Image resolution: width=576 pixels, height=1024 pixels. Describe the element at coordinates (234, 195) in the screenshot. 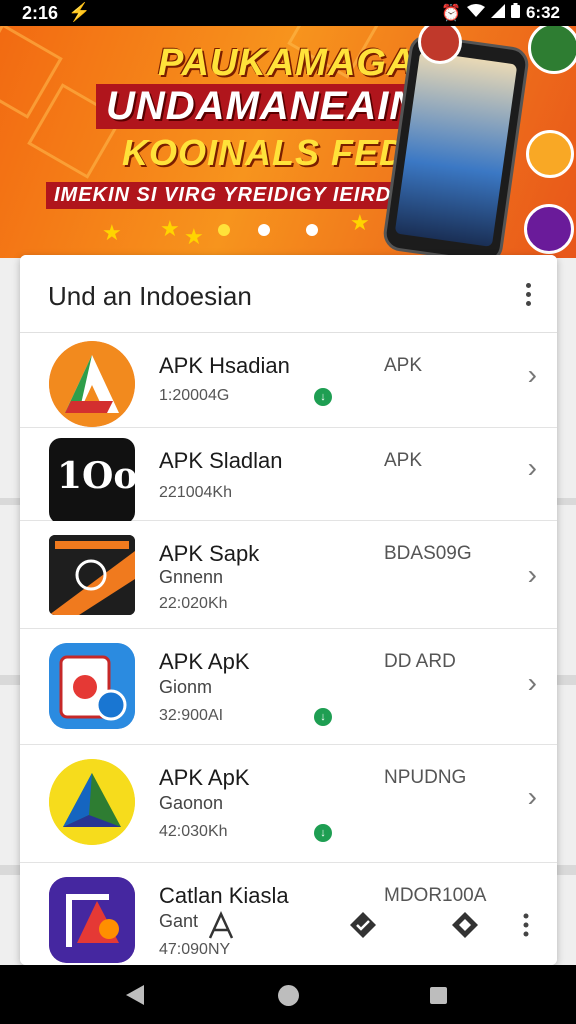

I see `banner-tagline: IMEKIN SI VIRG YREIDIGY IEIRDIN` at that location.